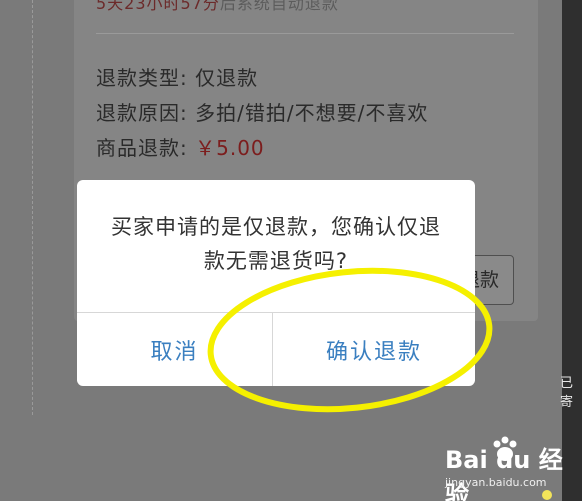 The width and height of the screenshot is (582, 501). I want to click on card-divider, so click(305, 33).